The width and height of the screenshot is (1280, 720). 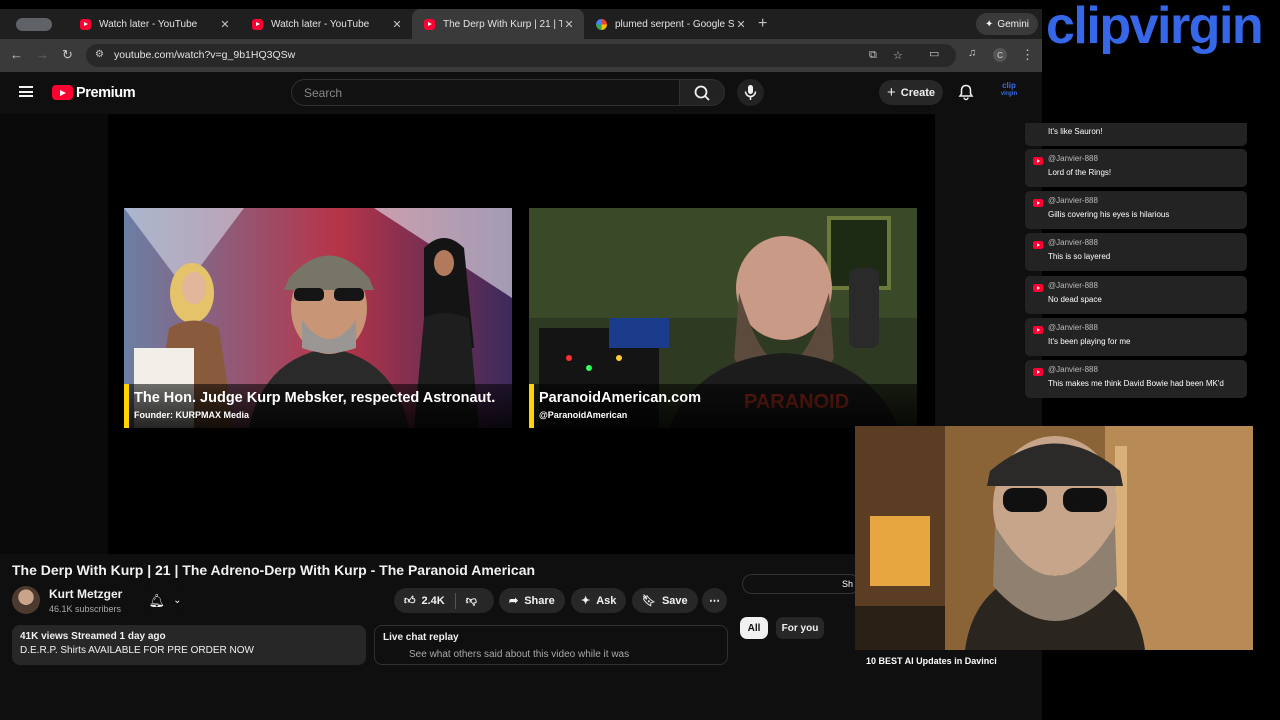 What do you see at coordinates (421, 637) in the screenshot?
I see `chat-replay-title: Live chat replay` at bounding box center [421, 637].